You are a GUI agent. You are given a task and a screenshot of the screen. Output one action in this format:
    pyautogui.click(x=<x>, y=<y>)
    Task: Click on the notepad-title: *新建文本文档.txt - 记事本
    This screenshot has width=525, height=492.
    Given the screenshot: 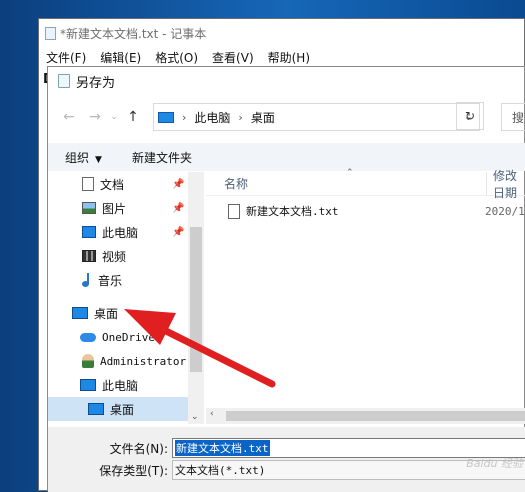 What is the action you would take?
    pyautogui.click(x=133, y=33)
    